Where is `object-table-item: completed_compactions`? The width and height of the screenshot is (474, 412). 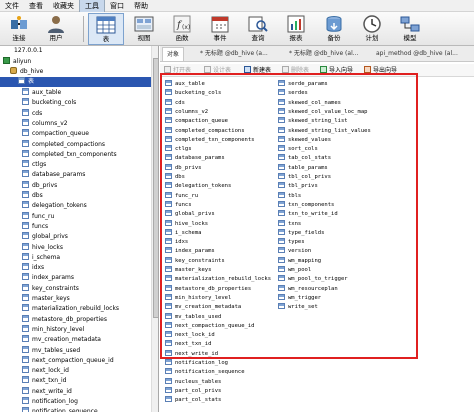
object-table-item: completed_compactions is located at coordinates (224, 130).